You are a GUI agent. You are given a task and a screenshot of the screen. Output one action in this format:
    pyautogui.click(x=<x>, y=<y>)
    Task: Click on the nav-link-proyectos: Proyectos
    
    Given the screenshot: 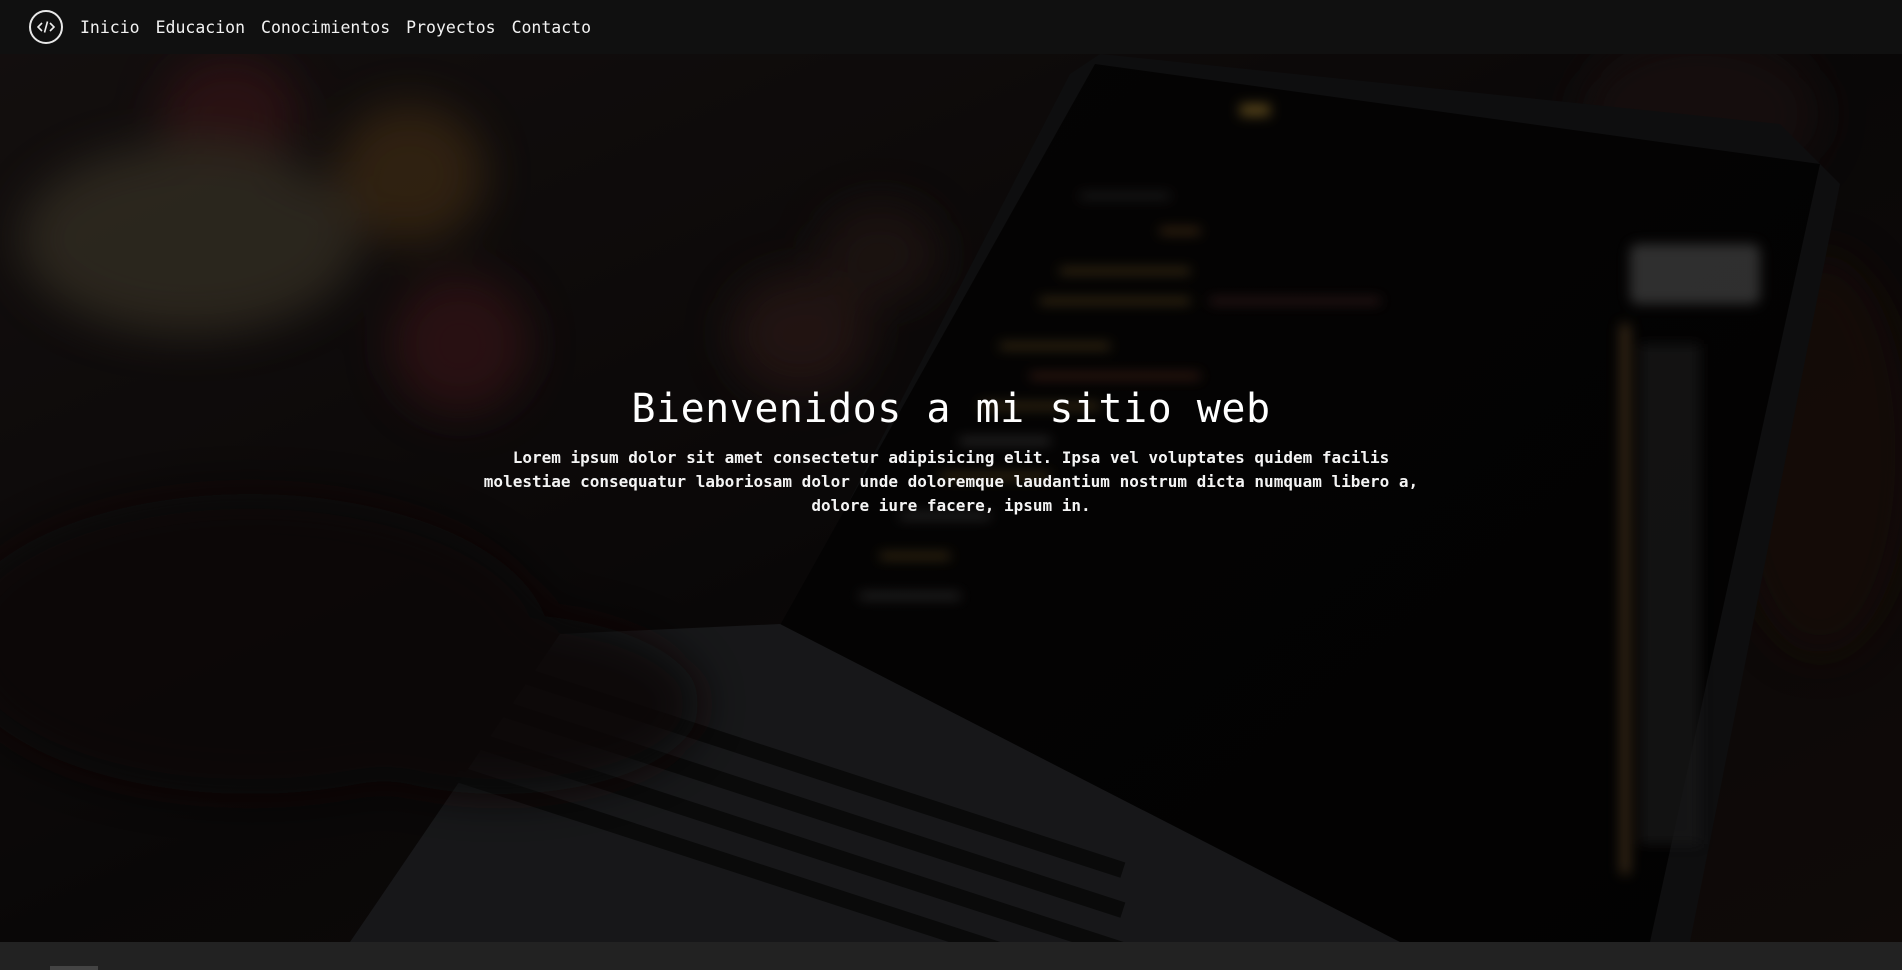 What is the action you would take?
    pyautogui.click(x=450, y=27)
    